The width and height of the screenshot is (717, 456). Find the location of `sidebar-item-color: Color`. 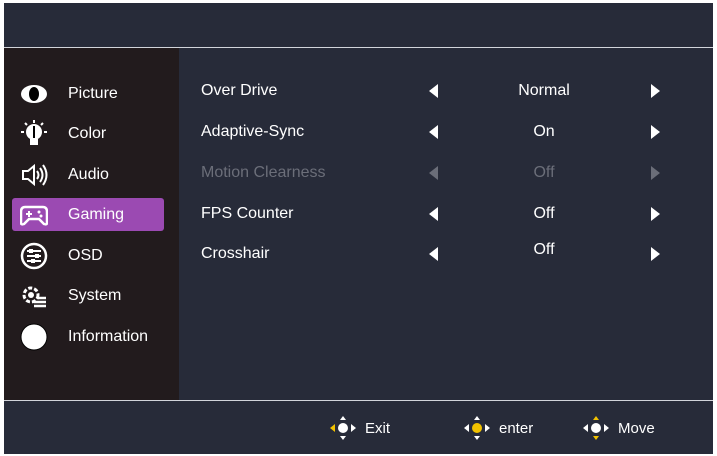

sidebar-item-color: Color is located at coordinates (88, 133).